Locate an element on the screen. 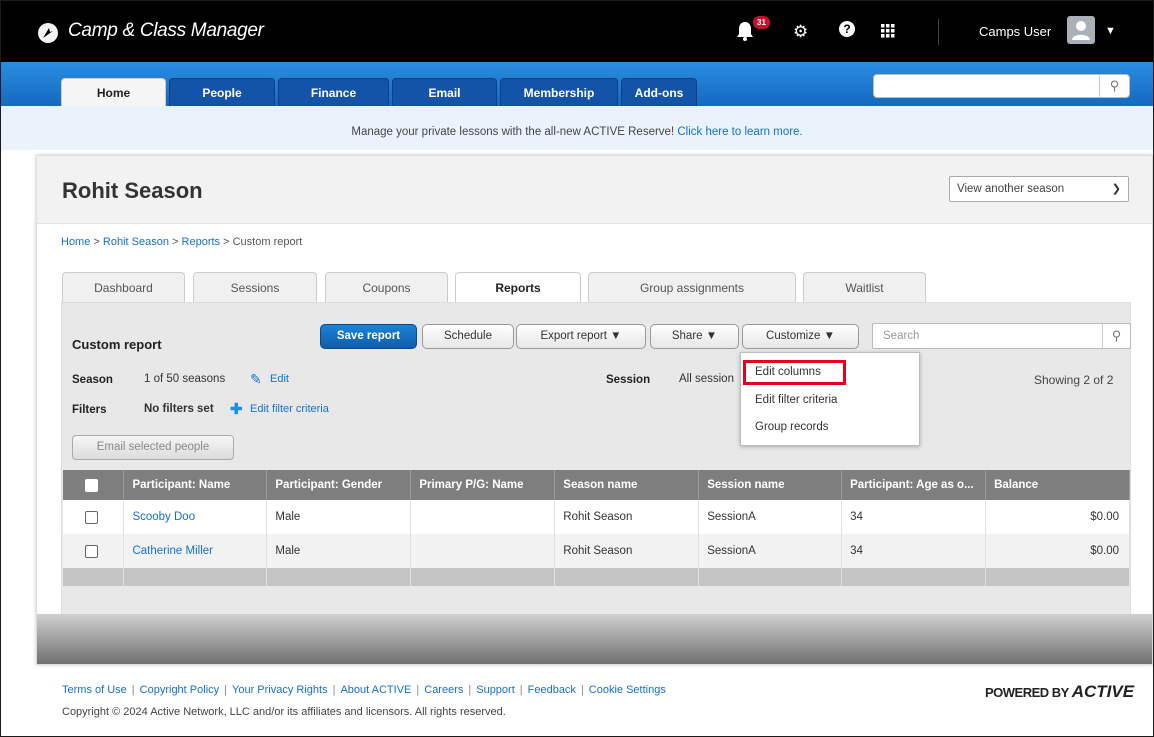  user-name: Camps User is located at coordinates (1015, 31).